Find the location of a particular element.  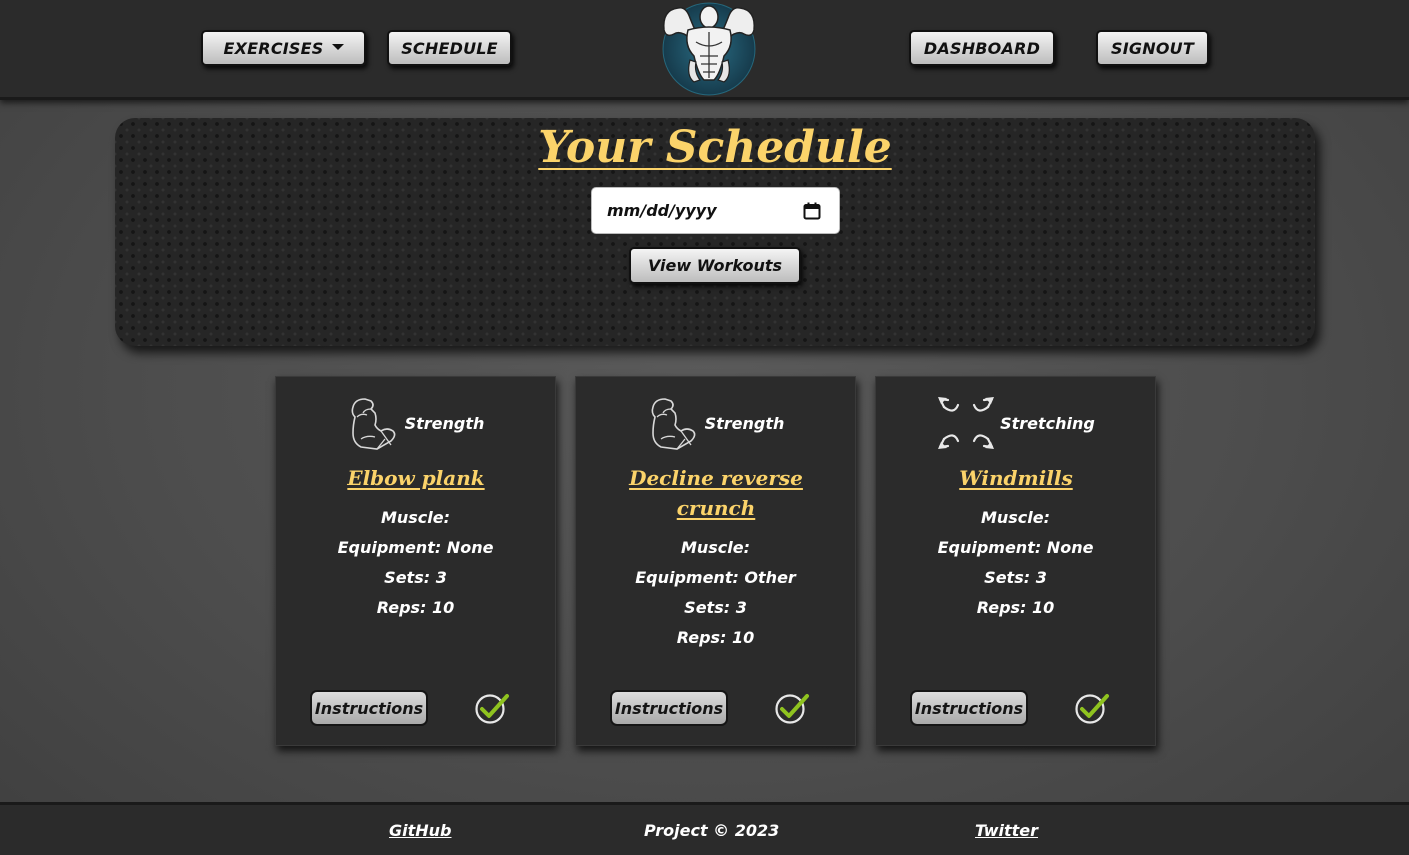

caret-down-icon is located at coordinates (337, 47).